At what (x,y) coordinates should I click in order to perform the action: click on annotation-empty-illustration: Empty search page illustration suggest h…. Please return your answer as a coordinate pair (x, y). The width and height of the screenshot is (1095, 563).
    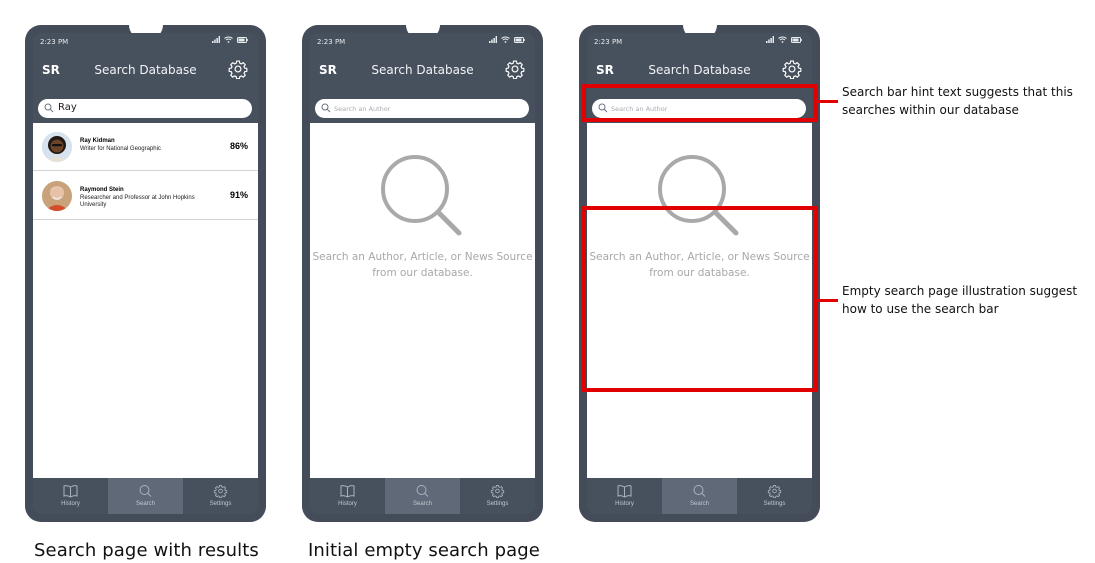
    Looking at the image, I should click on (960, 300).